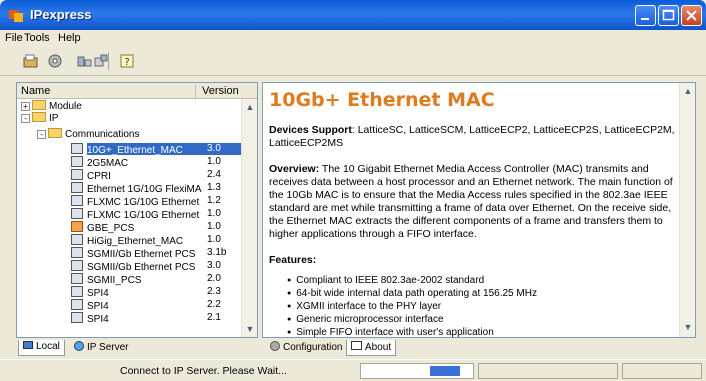  What do you see at coordinates (14, 38) in the screenshot?
I see `menu-file: File` at bounding box center [14, 38].